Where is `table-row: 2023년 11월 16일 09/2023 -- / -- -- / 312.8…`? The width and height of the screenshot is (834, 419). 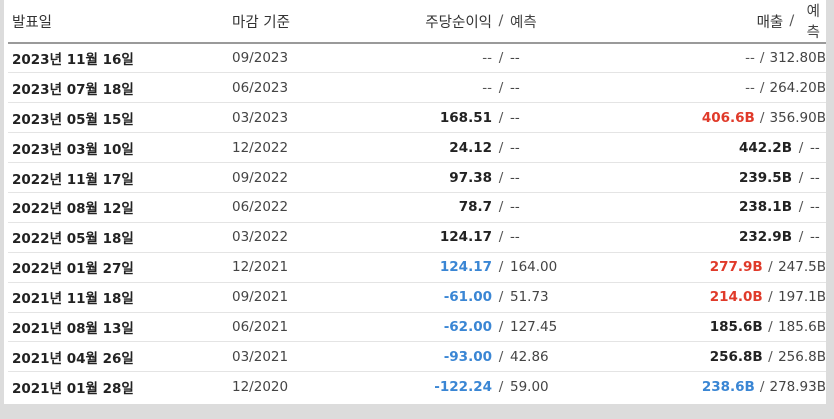
table-row: 2023년 11월 16일 09/2023 -- / -- -- / 312.8… is located at coordinates (417, 58).